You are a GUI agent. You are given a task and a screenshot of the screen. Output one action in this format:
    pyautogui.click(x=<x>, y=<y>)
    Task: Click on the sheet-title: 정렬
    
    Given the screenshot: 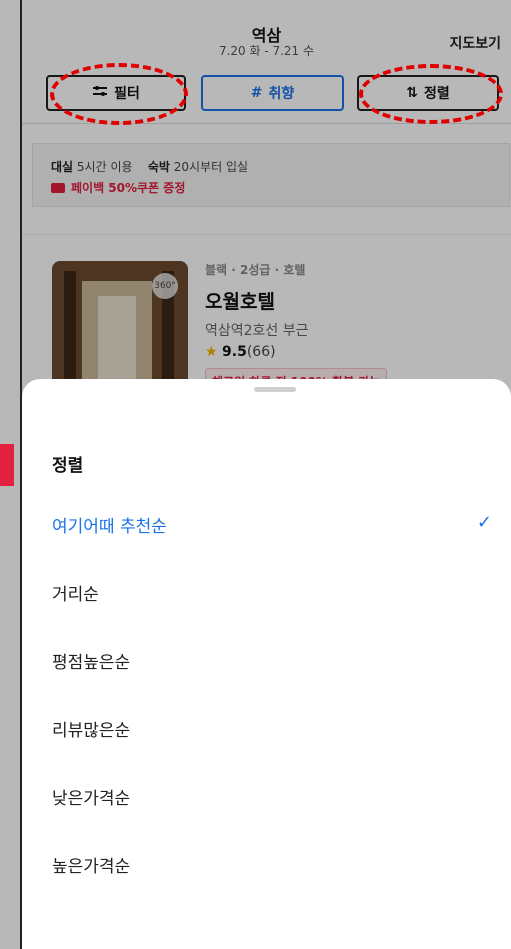 What is the action you would take?
    pyautogui.click(x=68, y=466)
    